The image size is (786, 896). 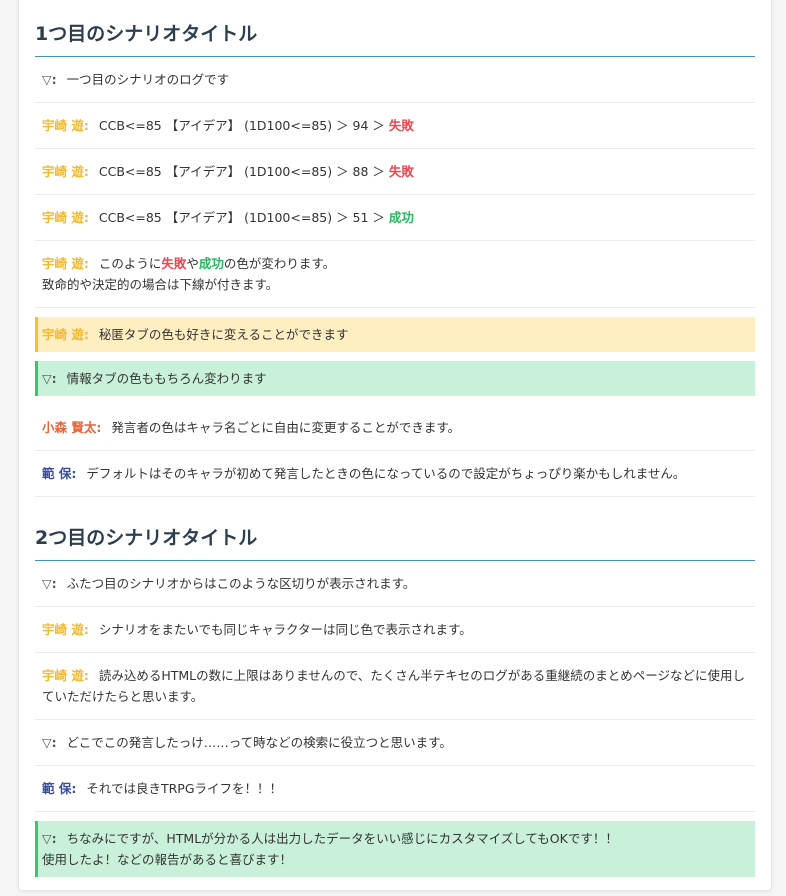 I want to click on log-message: 範 保: それでは良きTRPGライフを！！！, so click(x=395, y=789).